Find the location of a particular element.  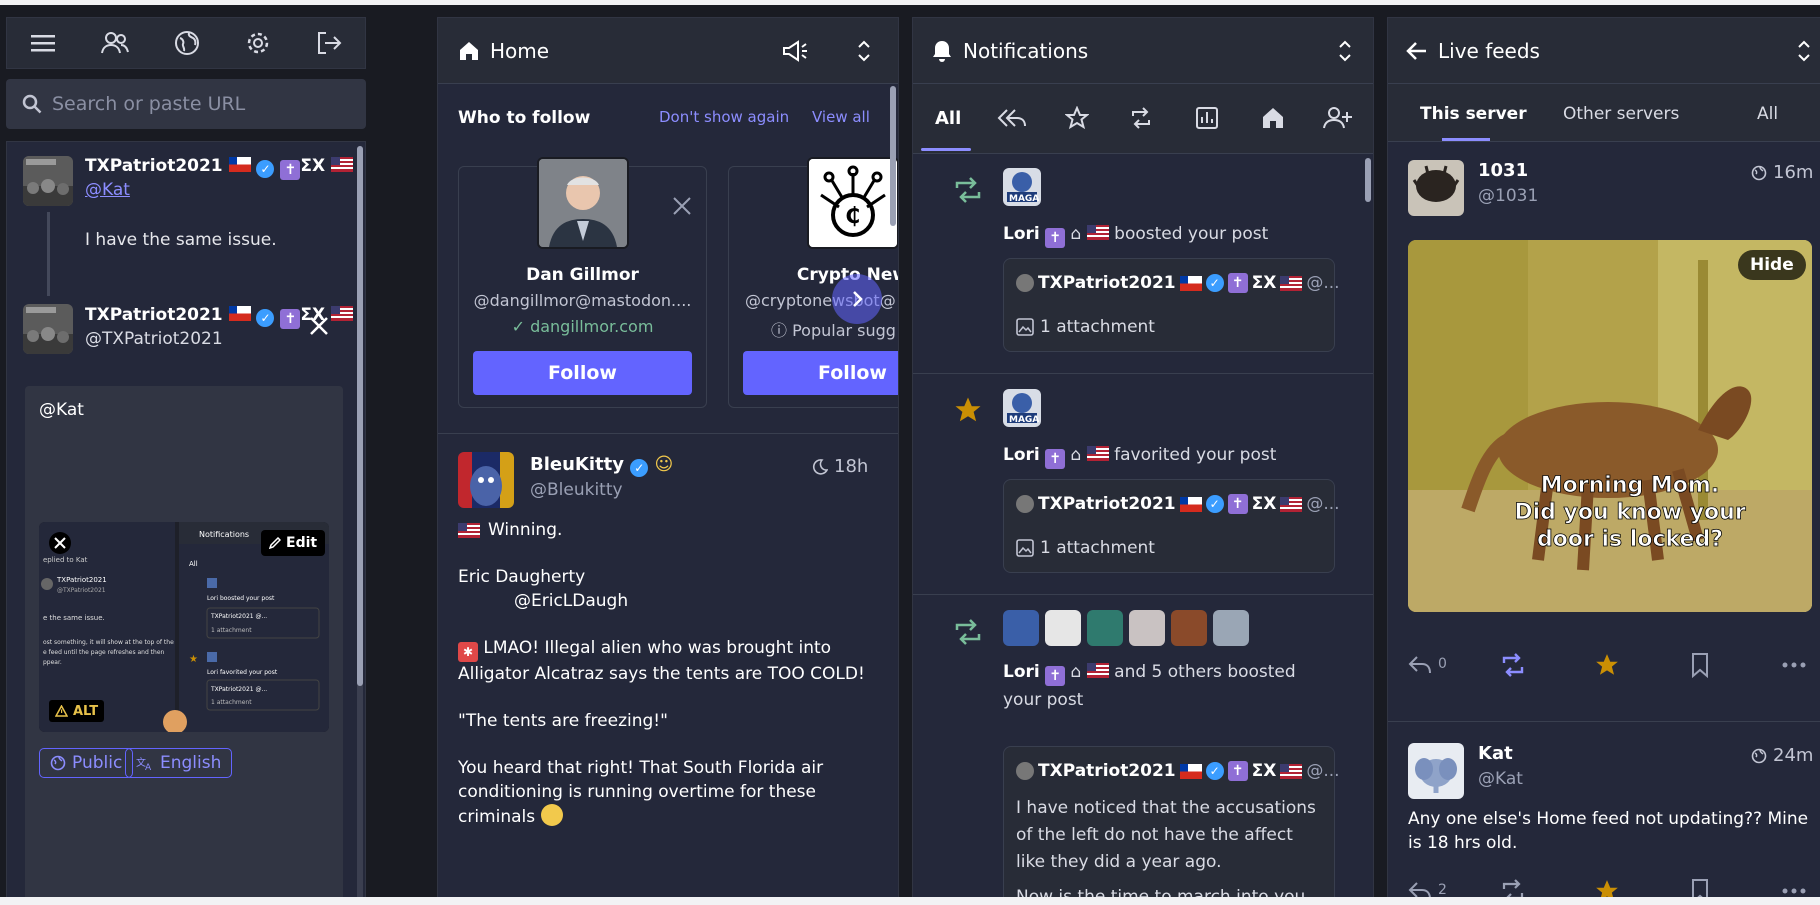

search-box: Search or paste URL is located at coordinates (186, 104).